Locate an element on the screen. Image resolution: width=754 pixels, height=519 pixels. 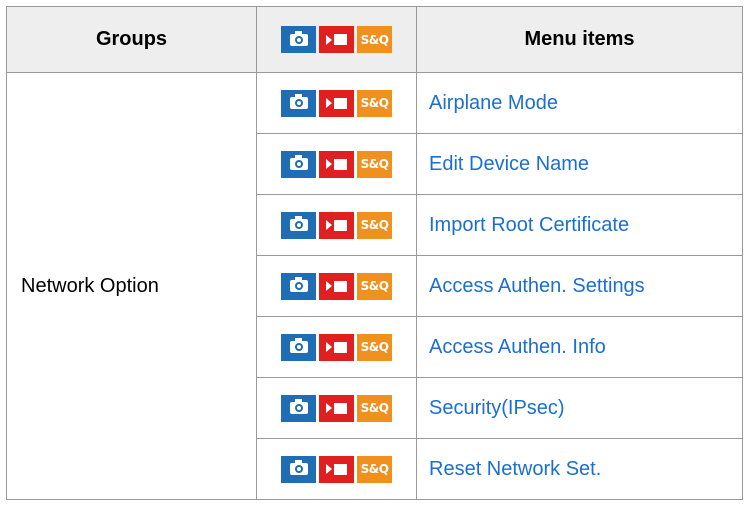
menu-item-cell: Edit Device Name is located at coordinates (579, 164).